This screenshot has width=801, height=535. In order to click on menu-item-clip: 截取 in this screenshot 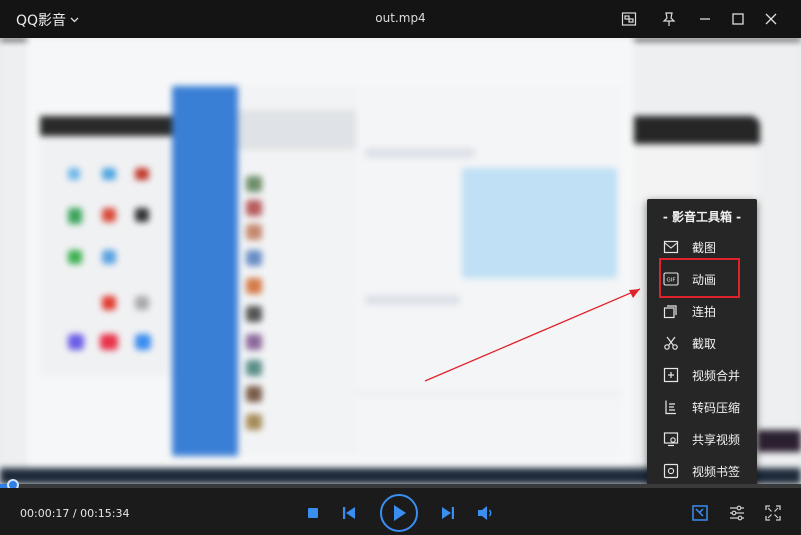, I will do `click(702, 343)`.